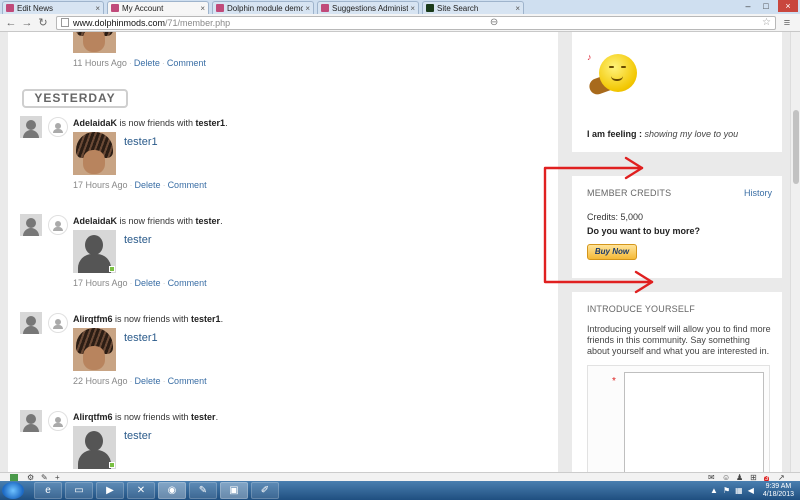 The height and width of the screenshot is (500, 800). I want to click on volume-icon: ◀, so click(751, 490).